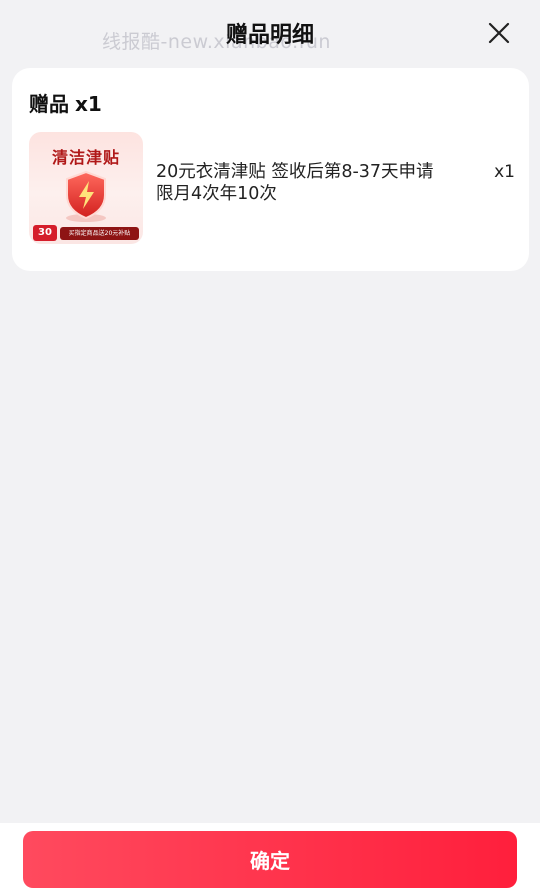 The image size is (540, 889). I want to click on thumbnail-title: 清洁津贴, so click(85, 157).